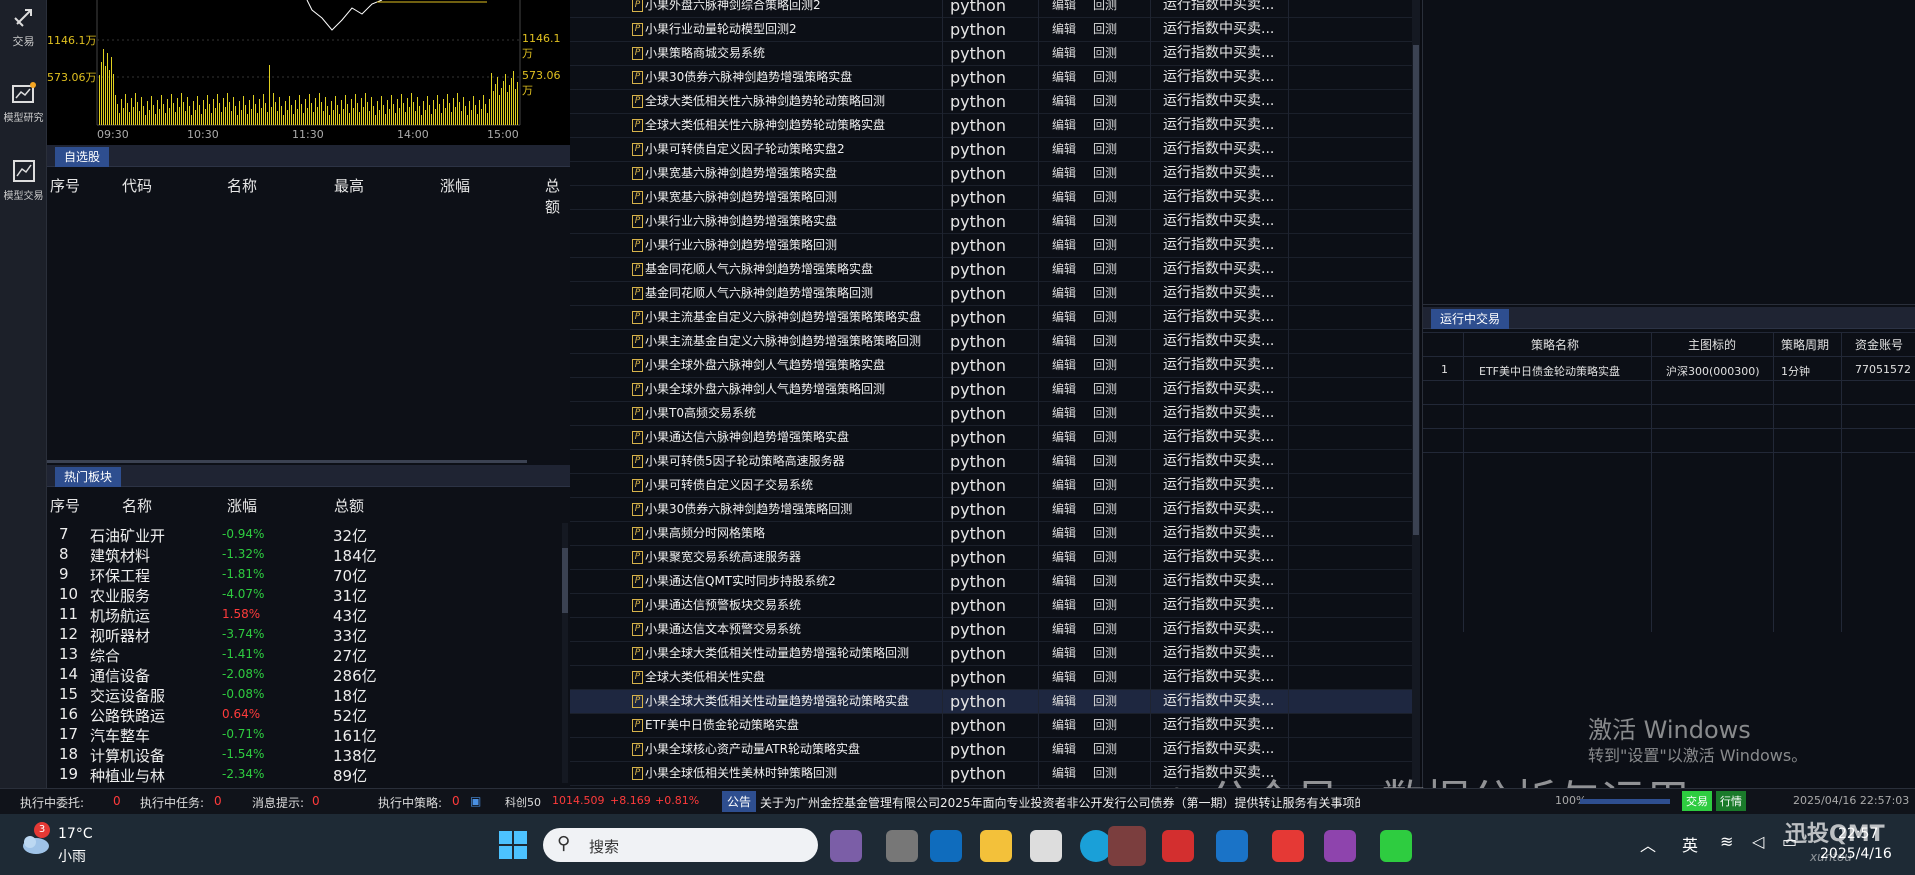  What do you see at coordinates (1712, 344) in the screenshot?
I see `running-col-target: 主图标的` at bounding box center [1712, 344].